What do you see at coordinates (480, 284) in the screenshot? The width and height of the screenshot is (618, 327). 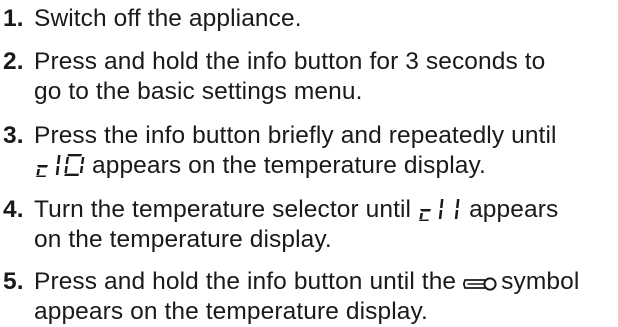 I see `key-symbol-icon` at bounding box center [480, 284].